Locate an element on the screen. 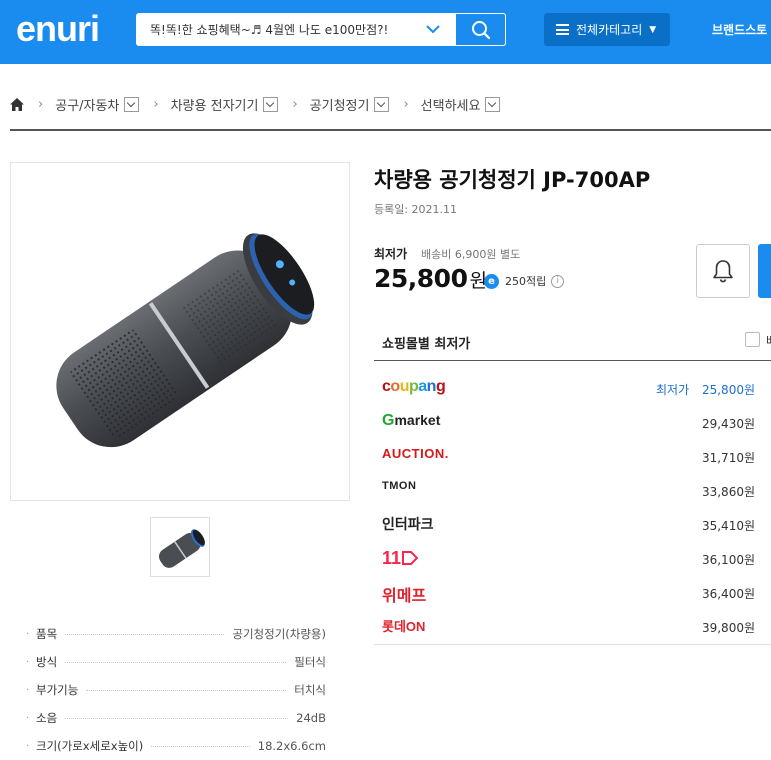 This screenshot has width=771, height=760. shop-price: 25,800원 is located at coordinates (728, 389).